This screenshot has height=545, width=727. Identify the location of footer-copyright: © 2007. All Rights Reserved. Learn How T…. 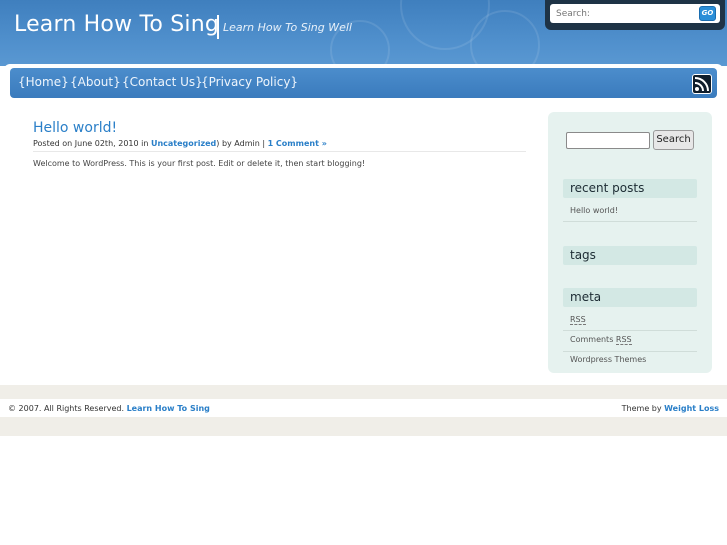
(109, 408).